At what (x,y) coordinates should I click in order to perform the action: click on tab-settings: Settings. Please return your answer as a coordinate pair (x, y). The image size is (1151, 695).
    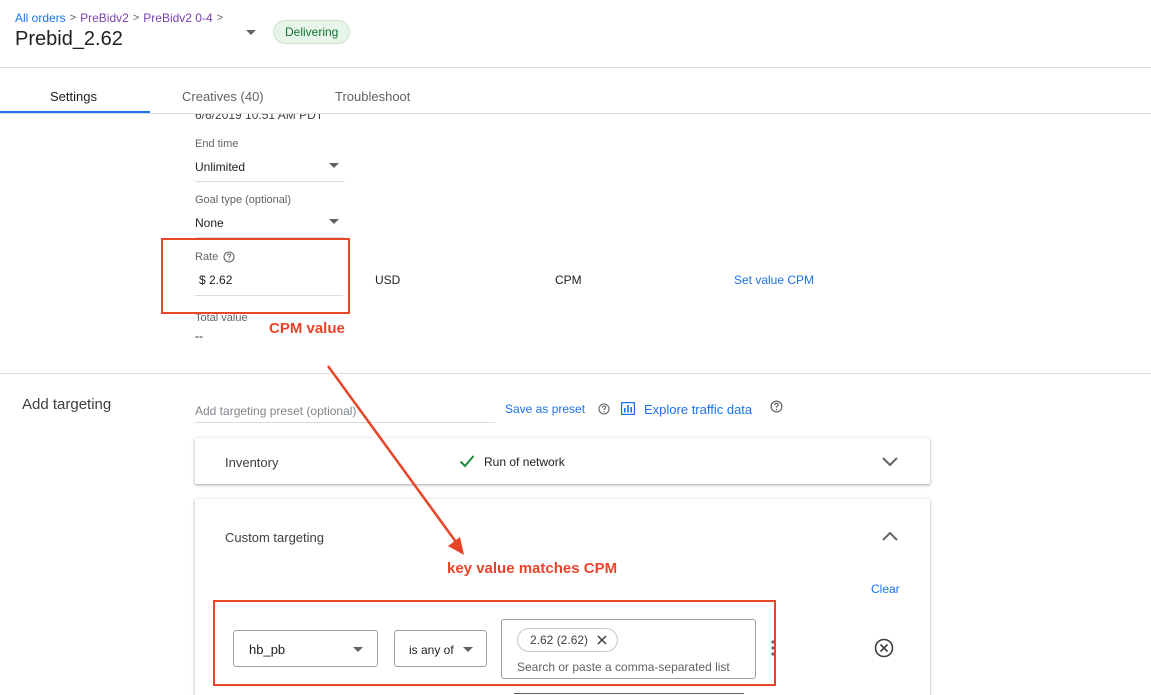
    Looking at the image, I should click on (73, 96).